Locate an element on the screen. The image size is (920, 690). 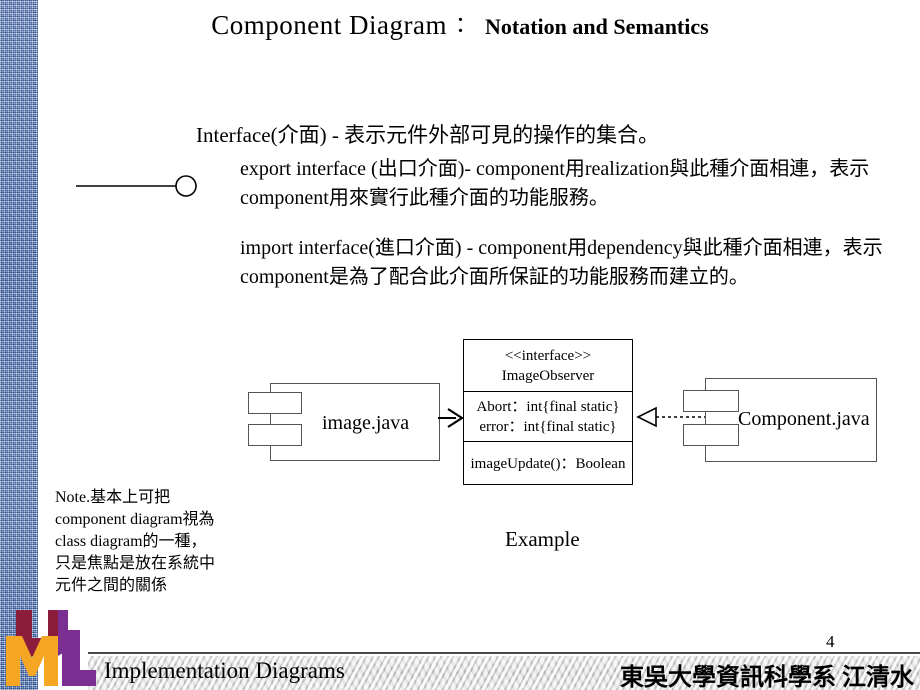
interface-operation-imageupdate: imageUpdate()：Boolean is located at coordinates (548, 464).